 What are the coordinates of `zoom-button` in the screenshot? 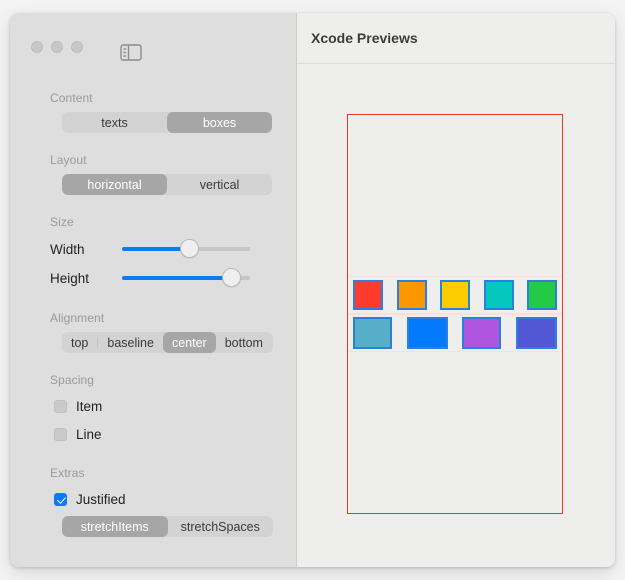 It's located at (77, 47).